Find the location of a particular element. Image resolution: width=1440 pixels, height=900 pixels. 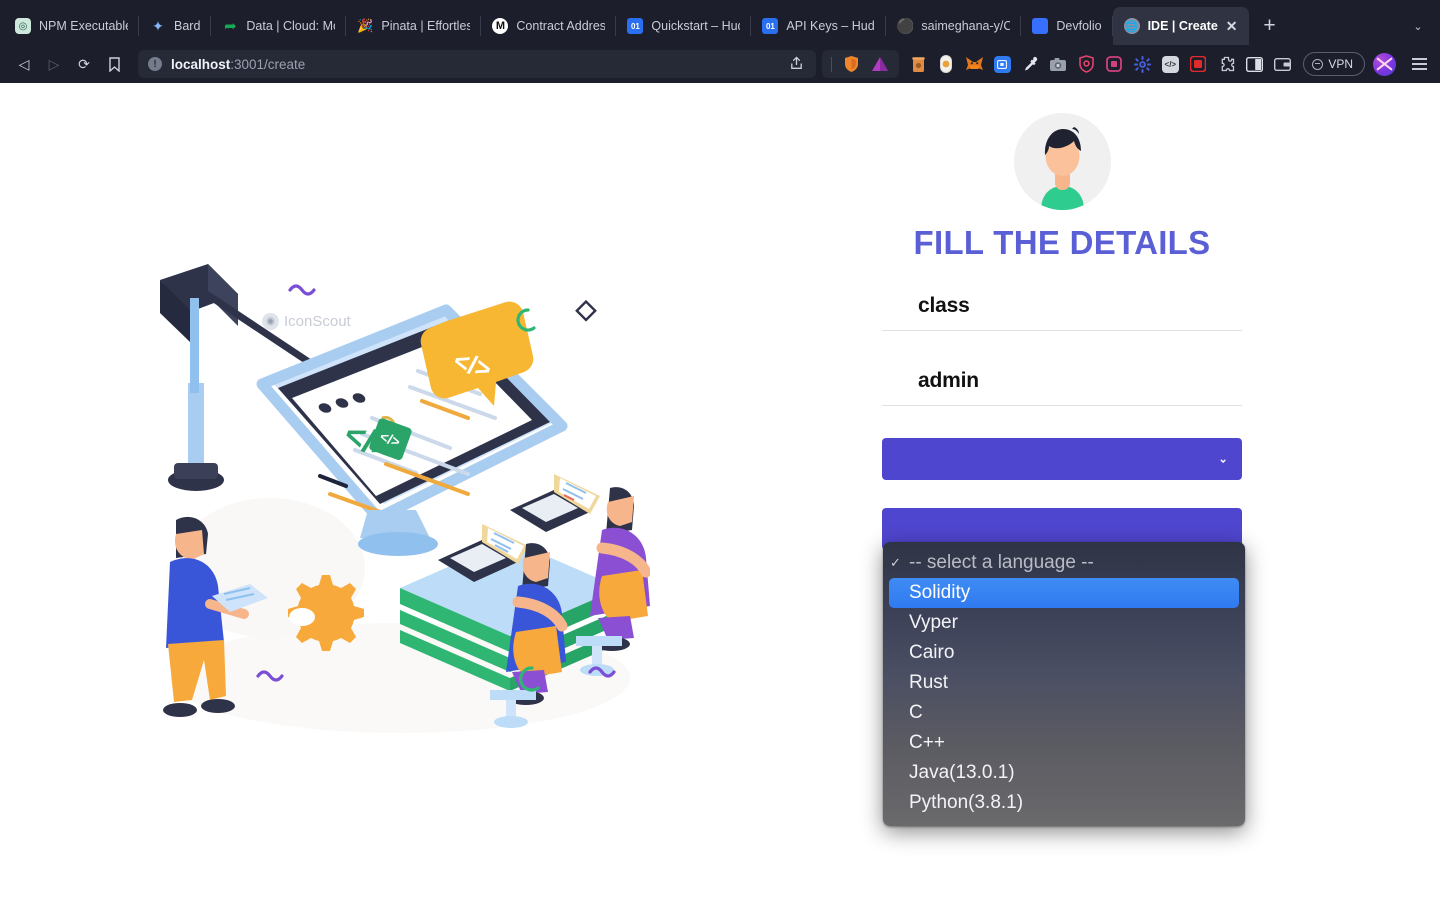

browser-tab-data-cloud: ➦ Data | Cloud: Mo is located at coordinates (279, 26).